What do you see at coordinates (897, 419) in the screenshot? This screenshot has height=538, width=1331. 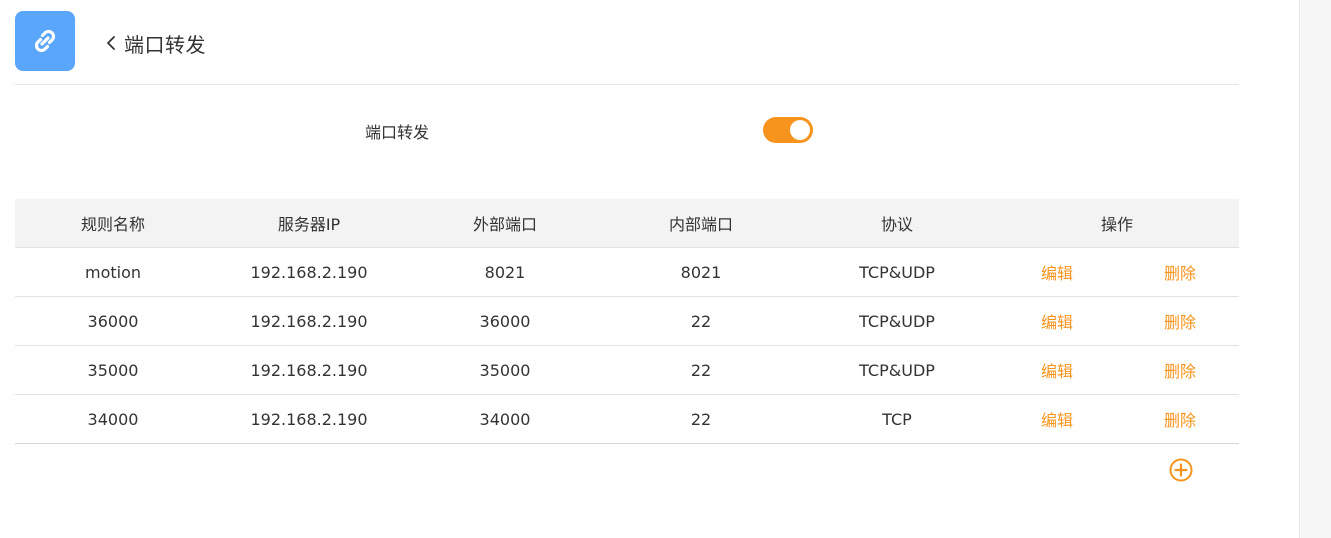 I see `protocol: TCP` at bounding box center [897, 419].